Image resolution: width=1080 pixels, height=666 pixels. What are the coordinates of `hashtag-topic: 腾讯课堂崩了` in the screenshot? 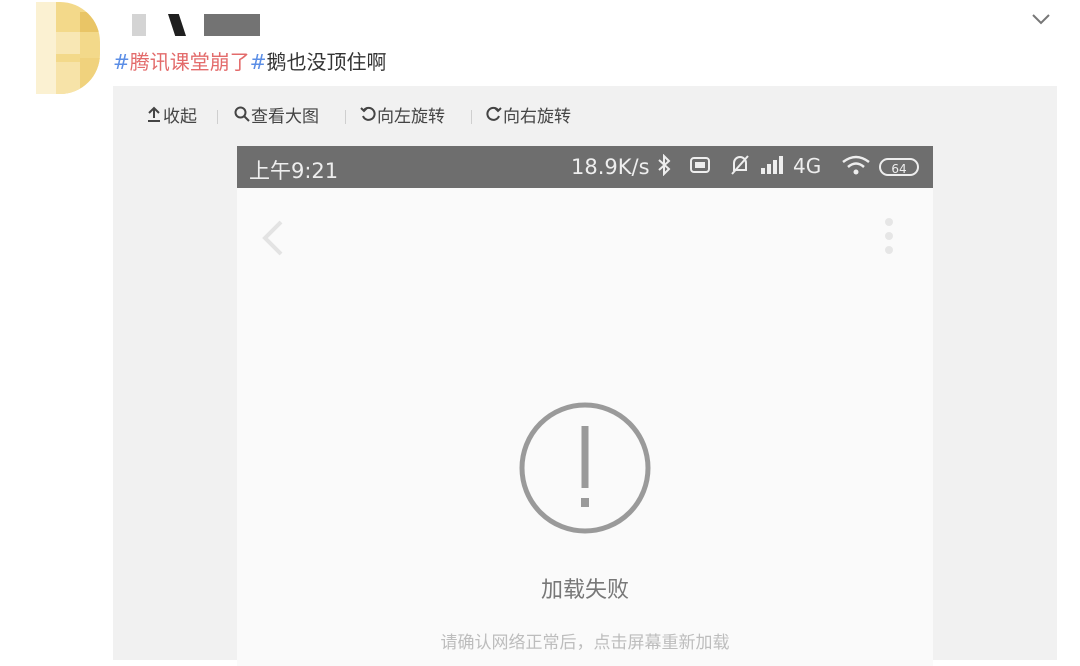 It's located at (189, 62).